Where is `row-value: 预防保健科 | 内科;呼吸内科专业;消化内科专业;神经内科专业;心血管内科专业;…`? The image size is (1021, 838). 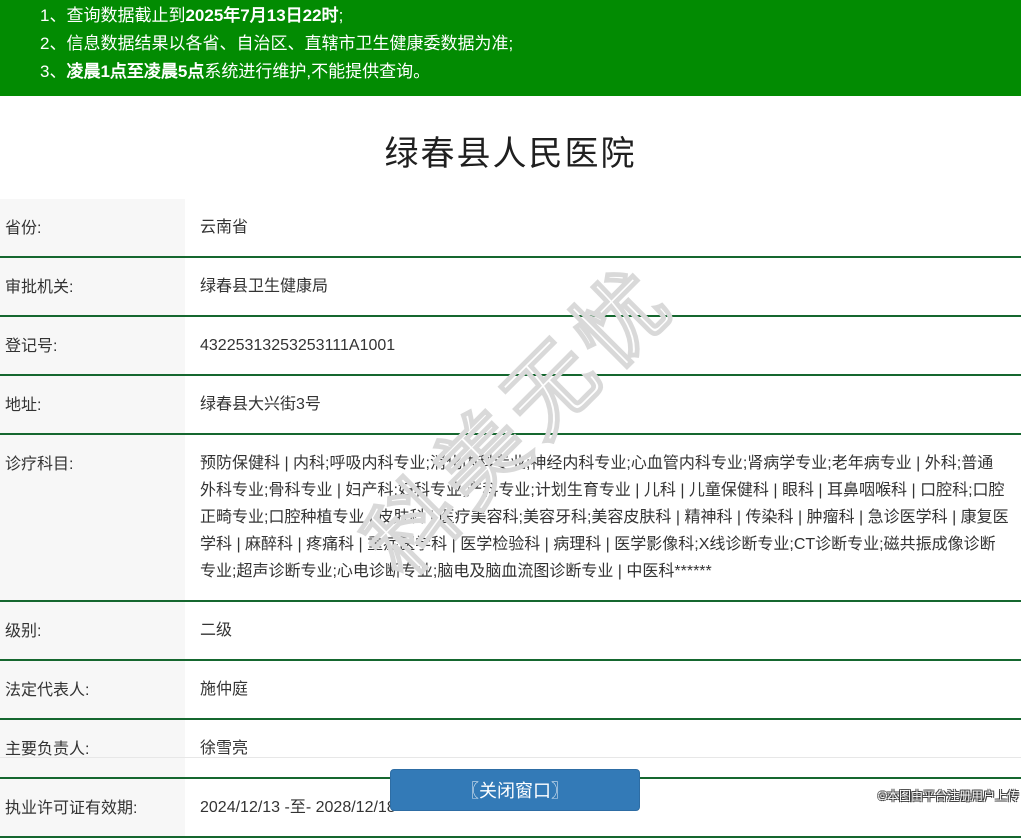
row-value: 预防保健科 | 内科;呼吸内科专业;消化内科专业;神经内科专业;心血管内科专业;… is located at coordinates (604, 517).